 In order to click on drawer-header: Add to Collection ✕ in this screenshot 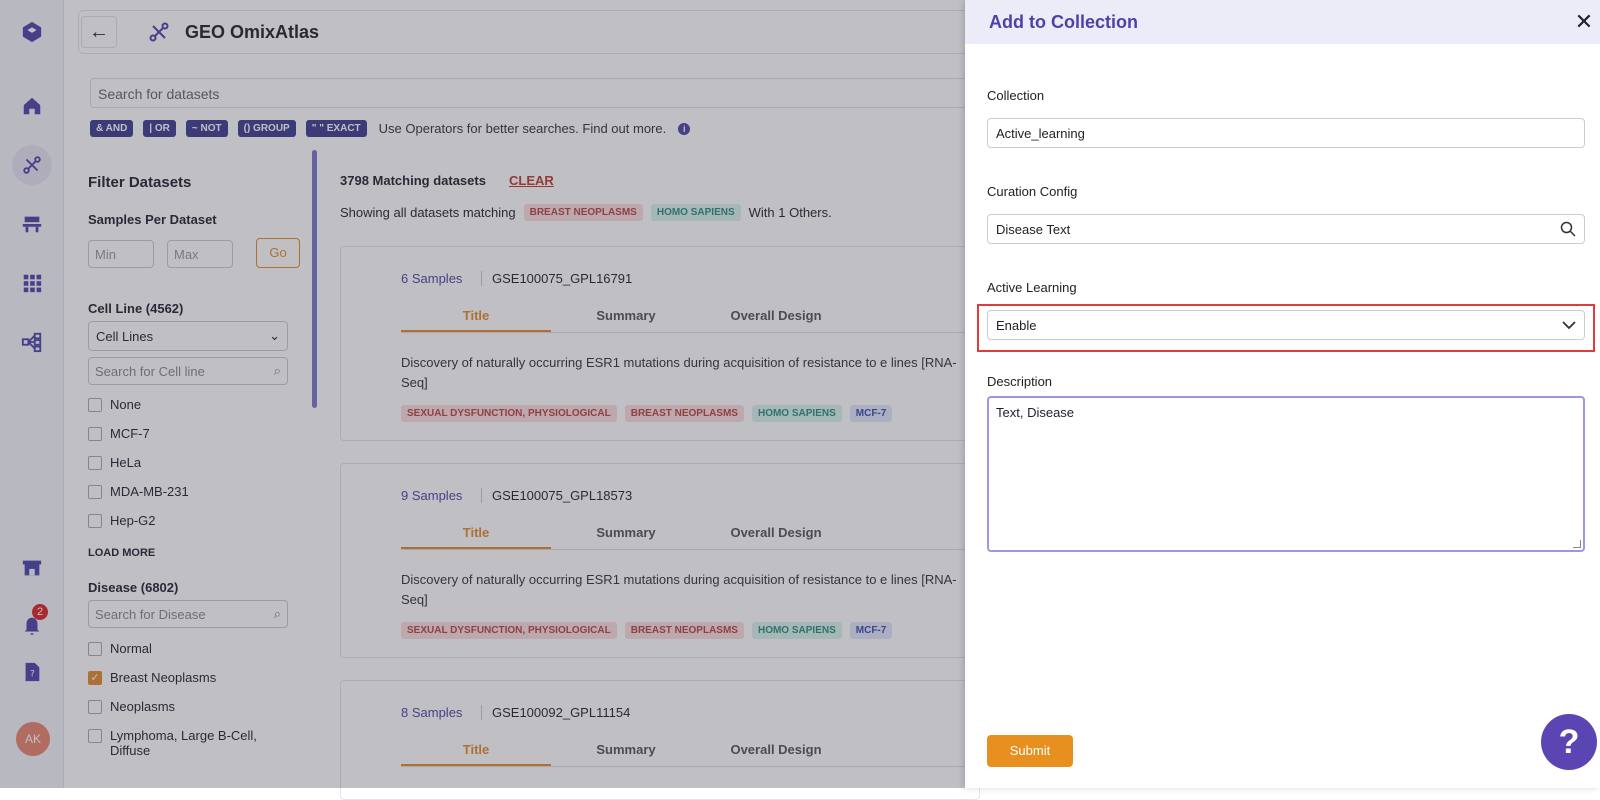, I will do `click(1282, 22)`.